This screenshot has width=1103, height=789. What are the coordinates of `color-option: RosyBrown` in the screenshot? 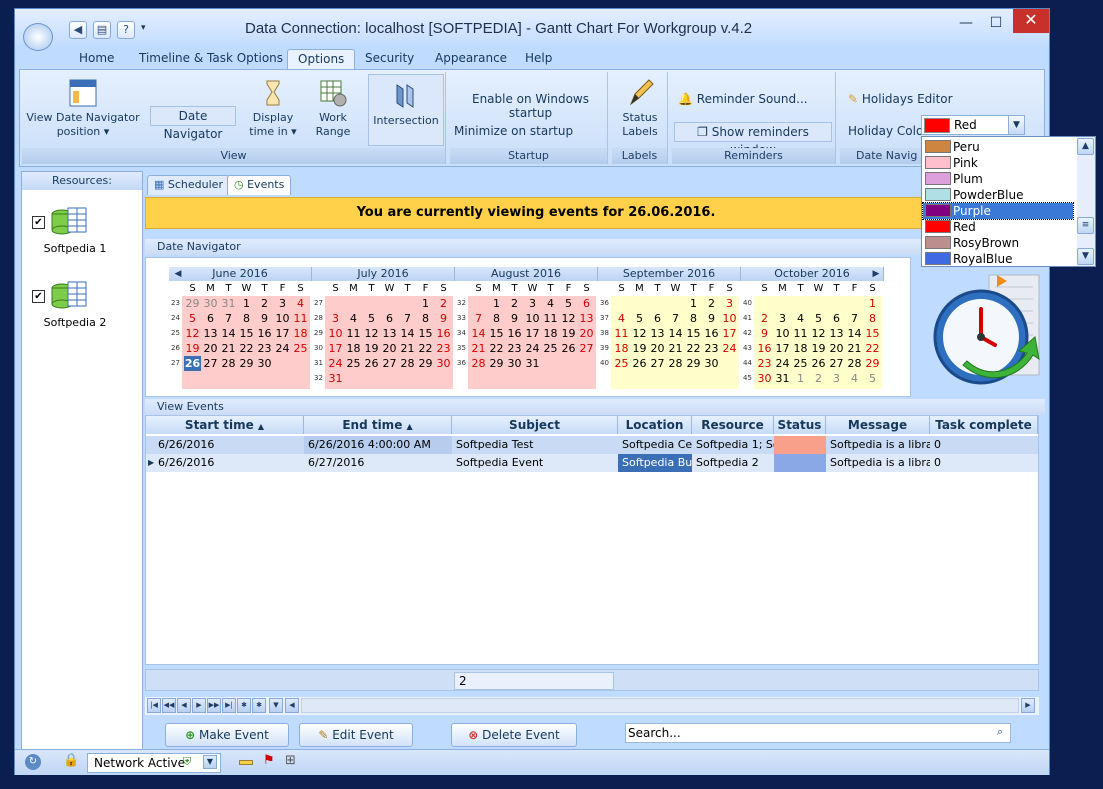 It's located at (998, 243).